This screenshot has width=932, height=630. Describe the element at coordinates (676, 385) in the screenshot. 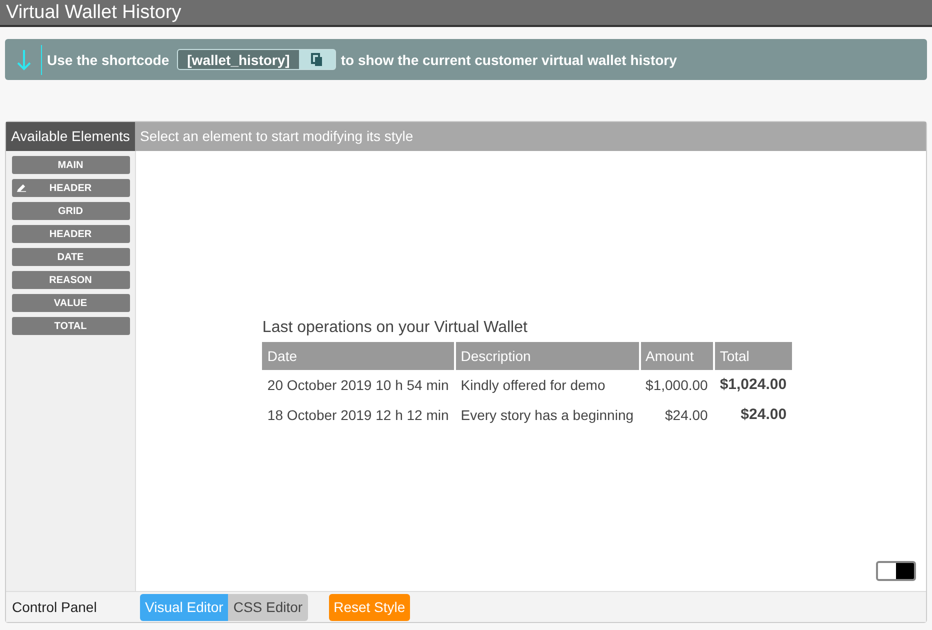

I see `table-cell-text: $1,000.00` at that location.